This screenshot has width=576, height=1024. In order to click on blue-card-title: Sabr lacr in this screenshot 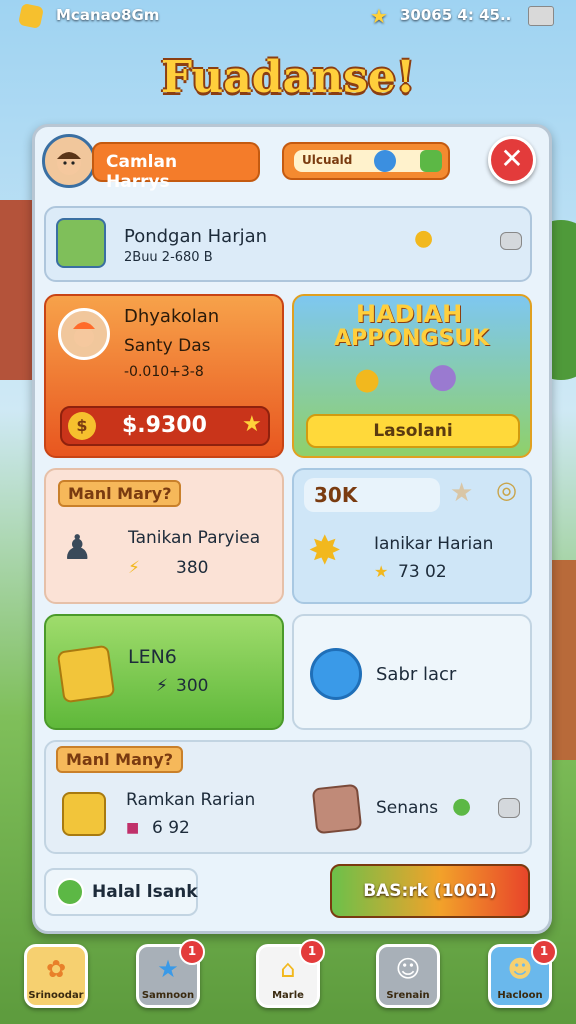, I will do `click(416, 674)`.